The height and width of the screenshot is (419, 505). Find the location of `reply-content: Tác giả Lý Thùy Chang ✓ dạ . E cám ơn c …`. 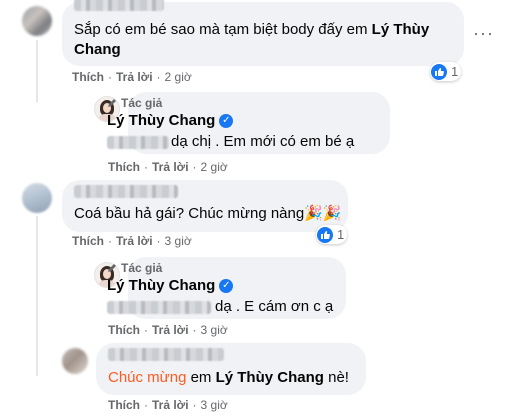

reply-content: Tác giả Lý Thùy Chang ✓ dạ . E cám ơn c … is located at coordinates (227, 289).